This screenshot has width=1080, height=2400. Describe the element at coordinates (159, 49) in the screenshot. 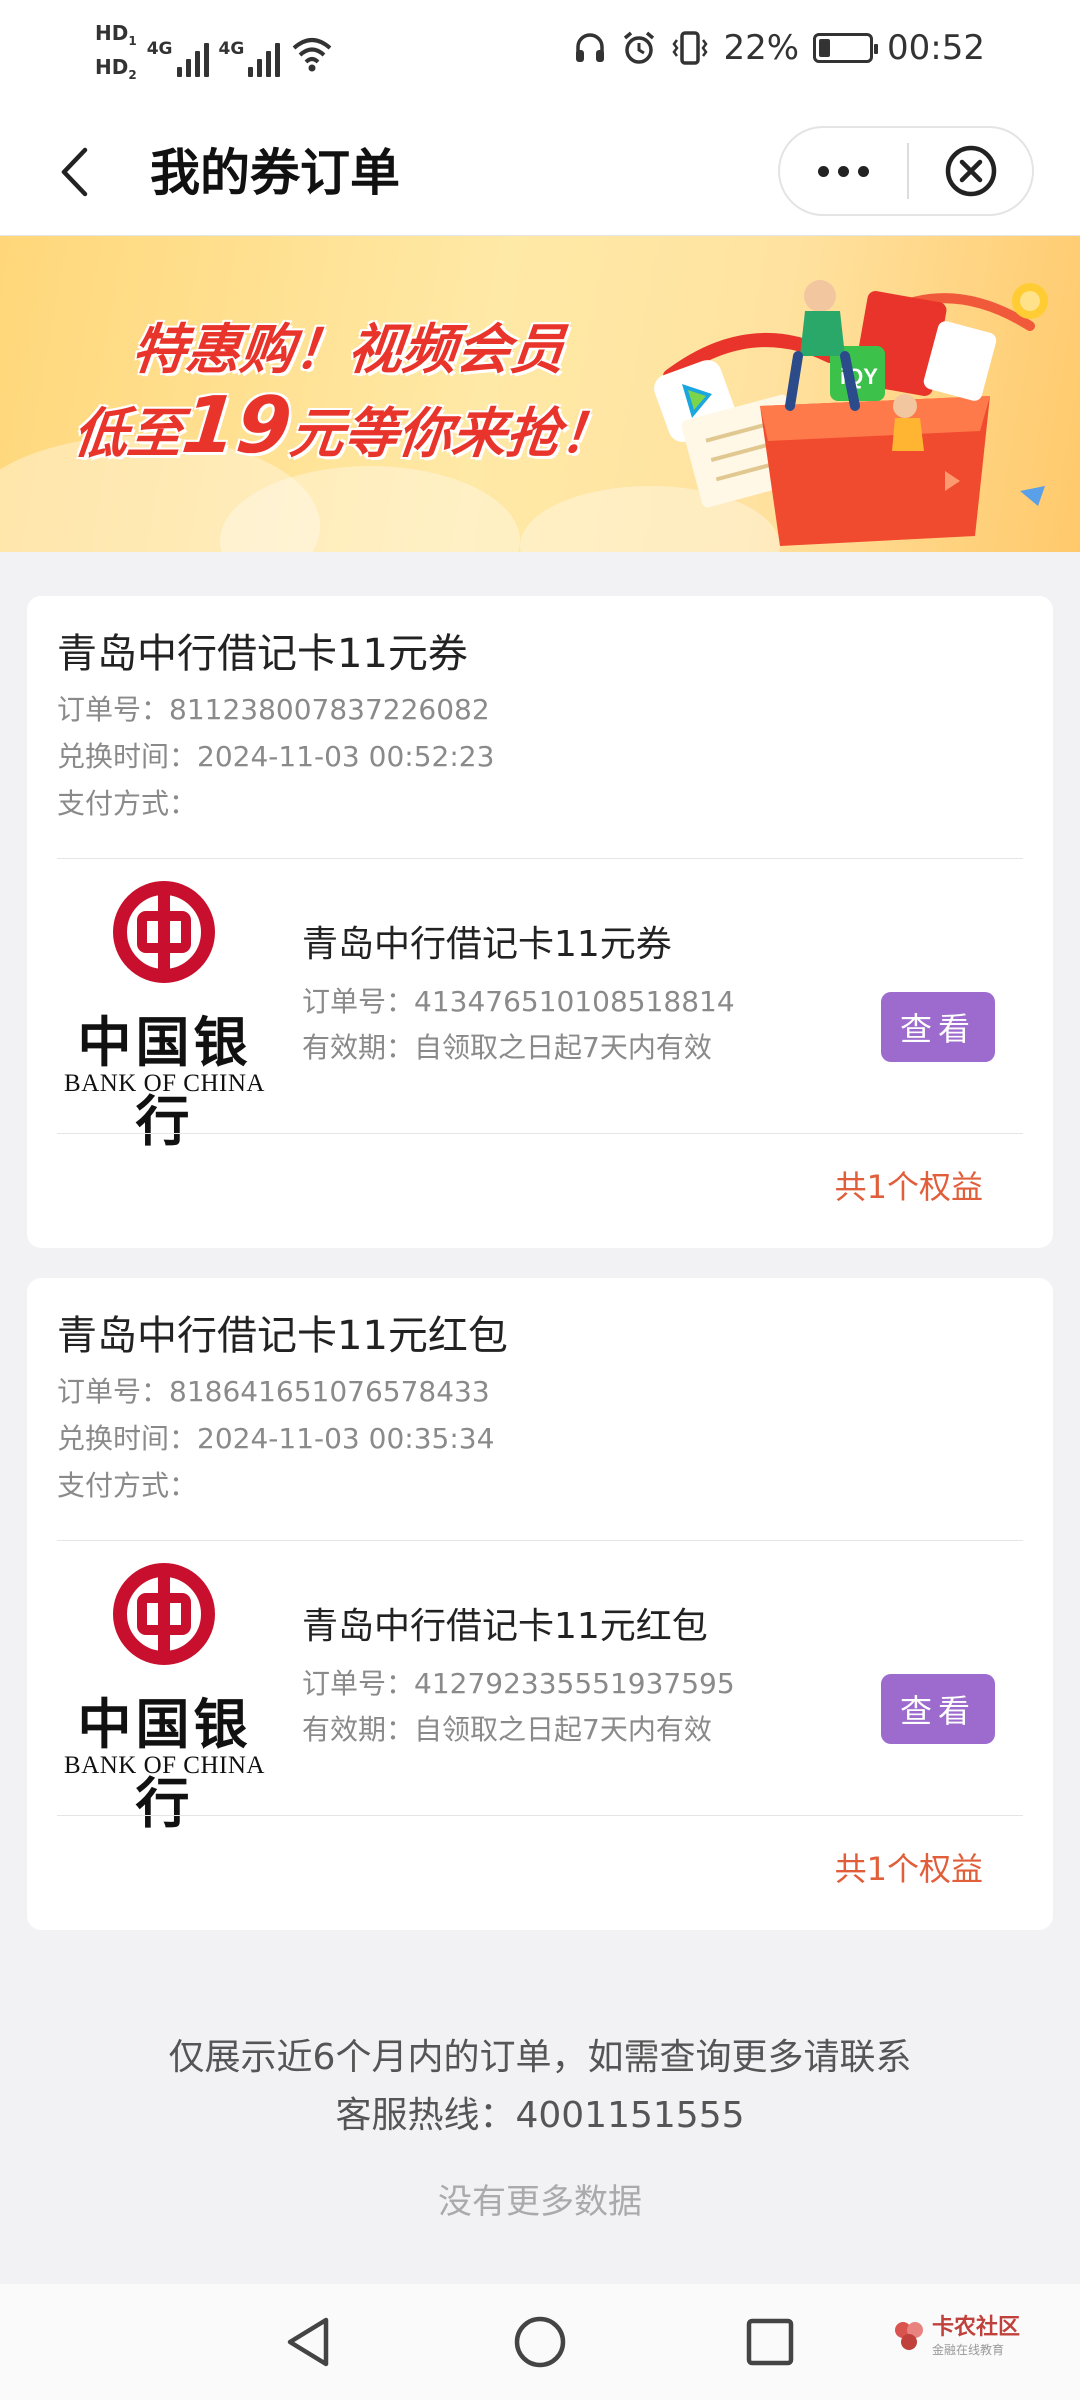

I see `signal-label-1: 4G` at that location.